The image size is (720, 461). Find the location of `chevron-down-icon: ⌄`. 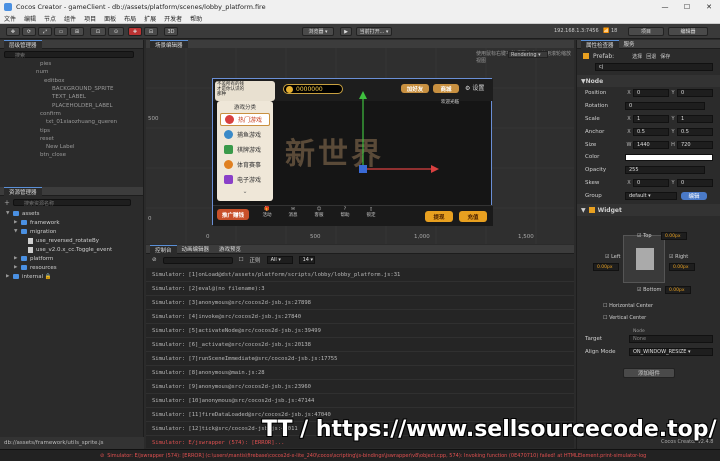

chevron-down-icon: ⌄ is located at coordinates (245, 191).